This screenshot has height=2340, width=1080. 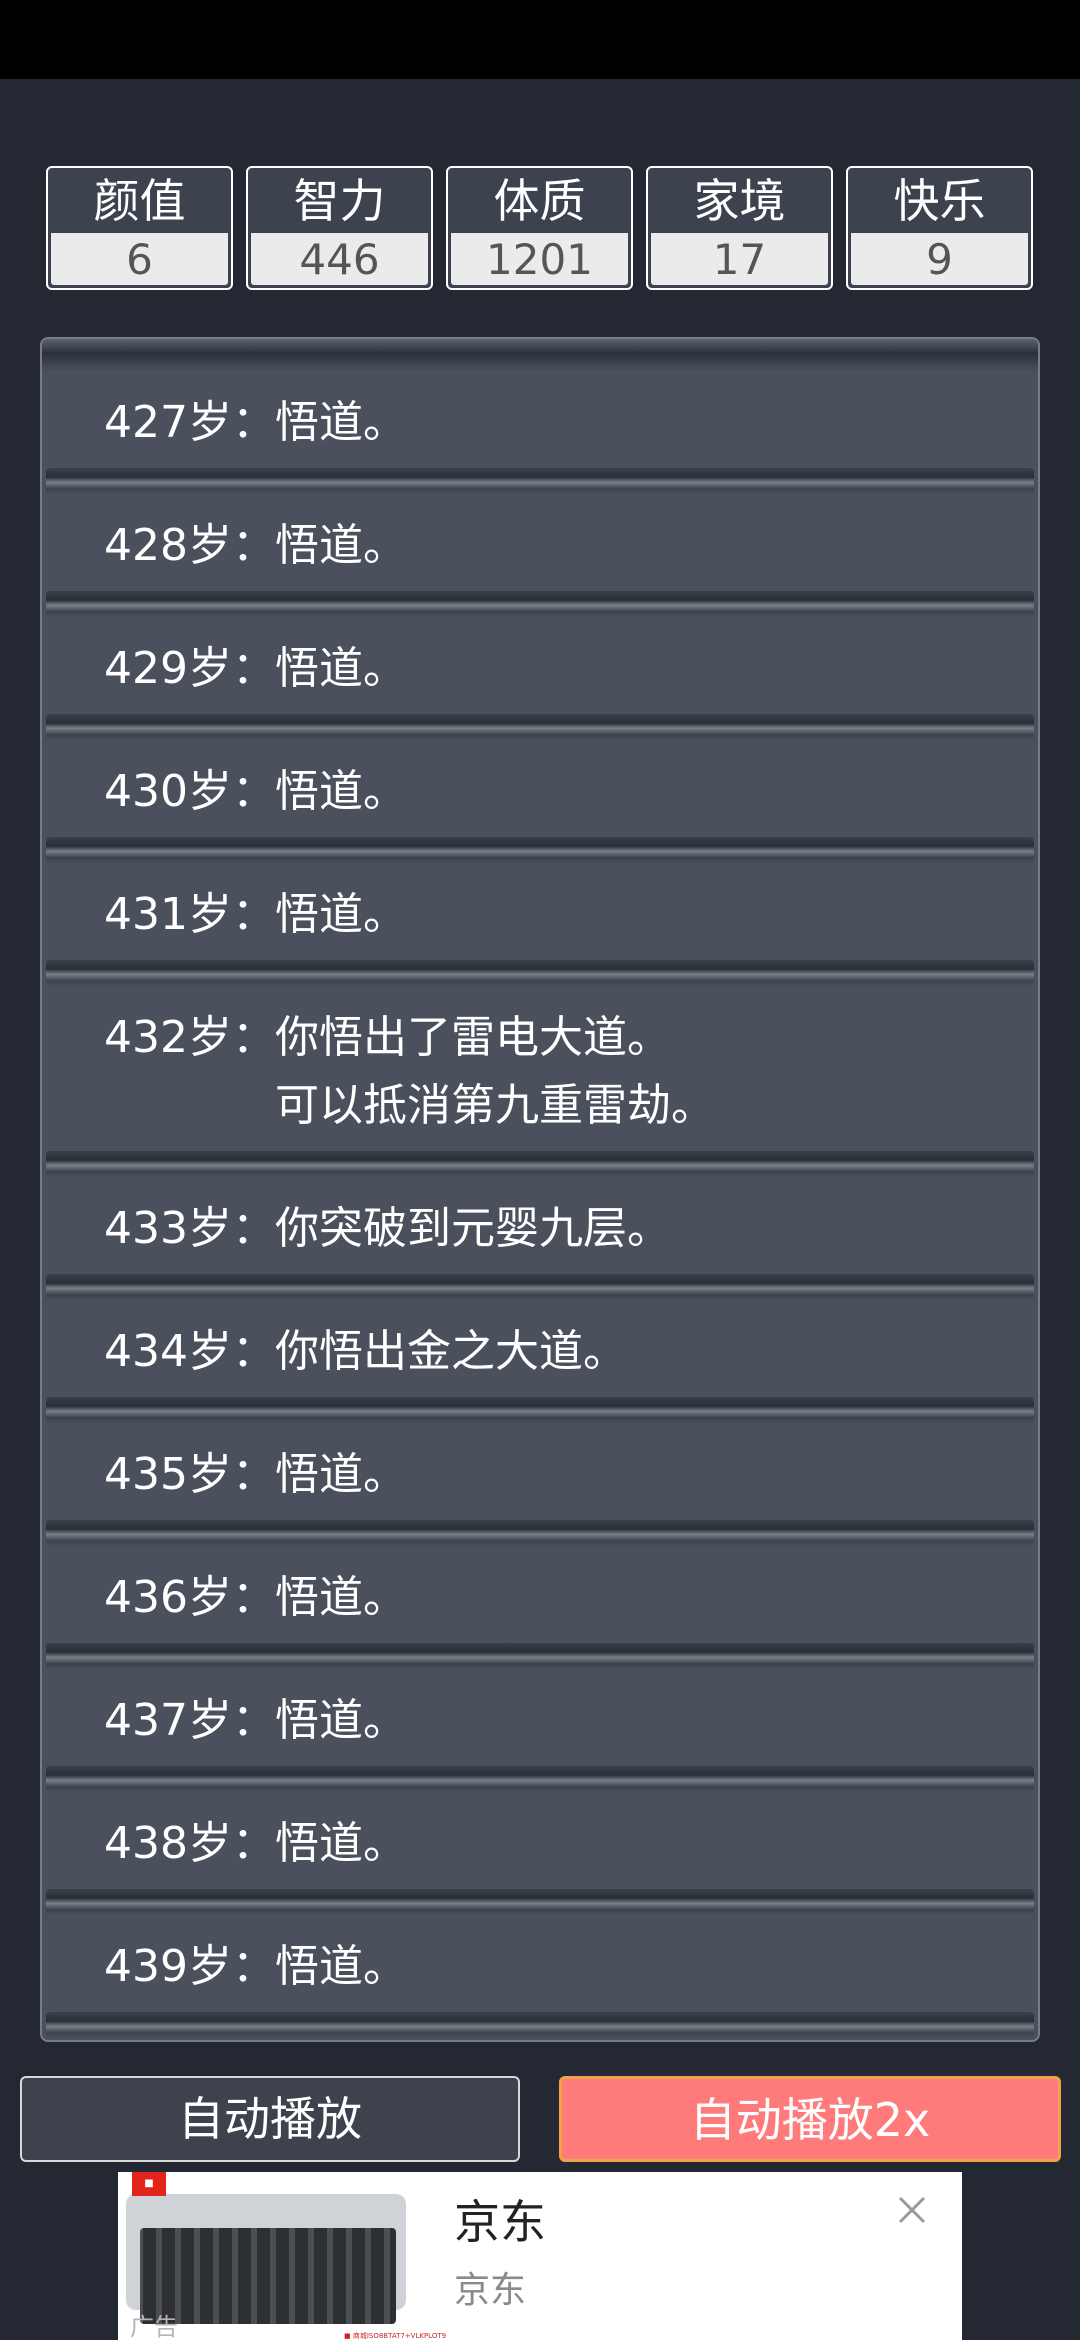 I want to click on log-age: 434岁：, so click(x=190, y=1351).